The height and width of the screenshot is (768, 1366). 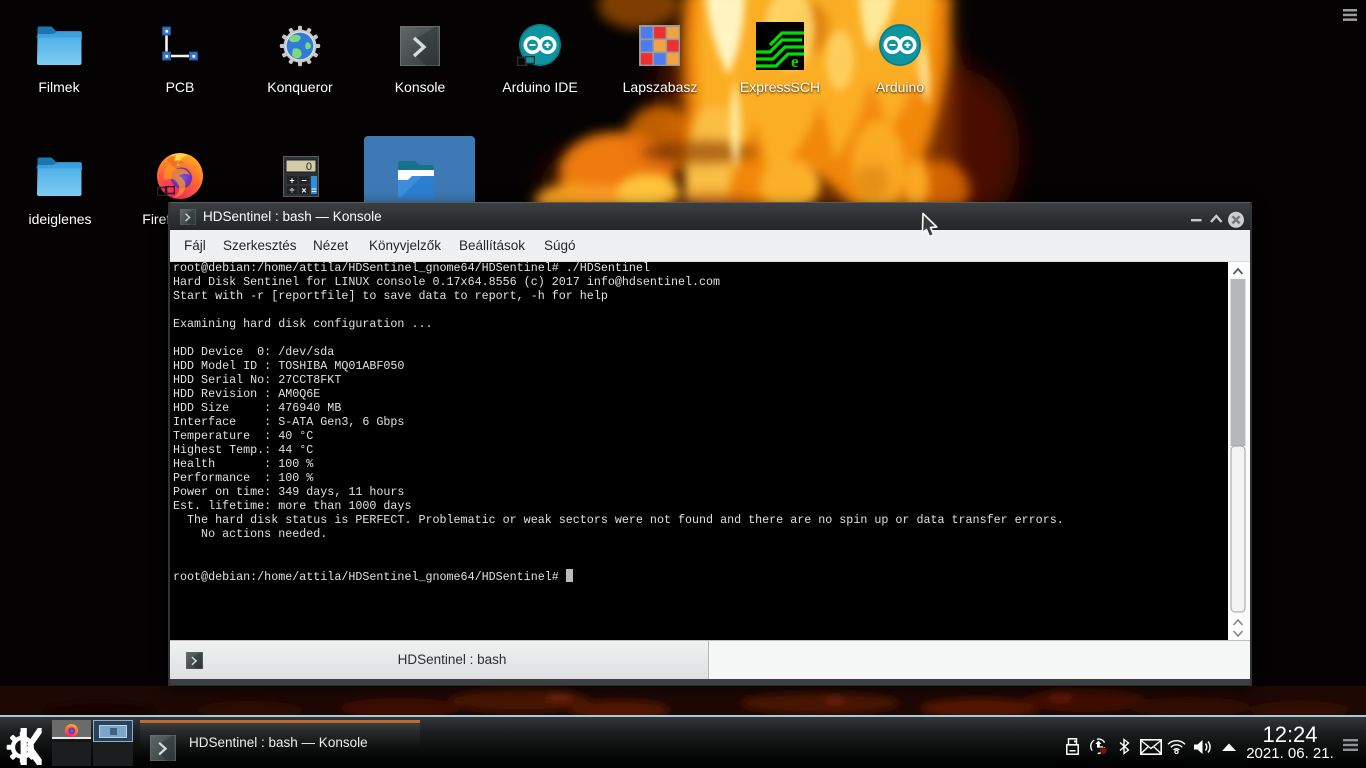 I want to click on svg-text: 0, so click(x=309, y=167).